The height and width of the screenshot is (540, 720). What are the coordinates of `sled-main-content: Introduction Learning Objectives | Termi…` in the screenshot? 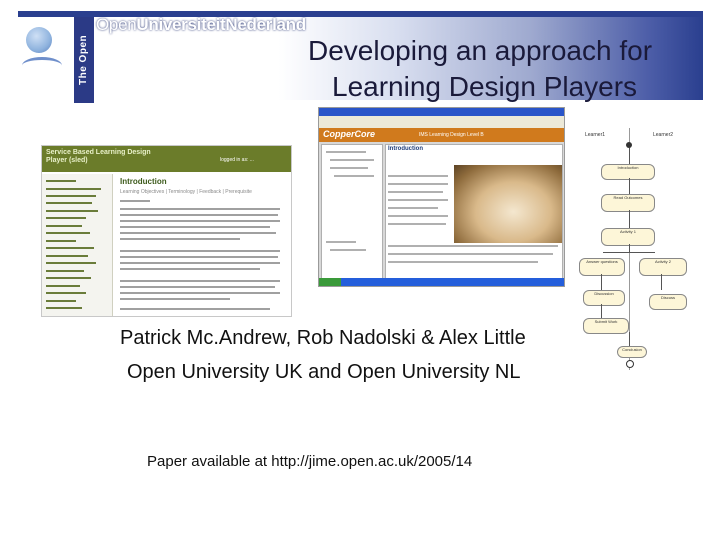 It's located at (202, 245).